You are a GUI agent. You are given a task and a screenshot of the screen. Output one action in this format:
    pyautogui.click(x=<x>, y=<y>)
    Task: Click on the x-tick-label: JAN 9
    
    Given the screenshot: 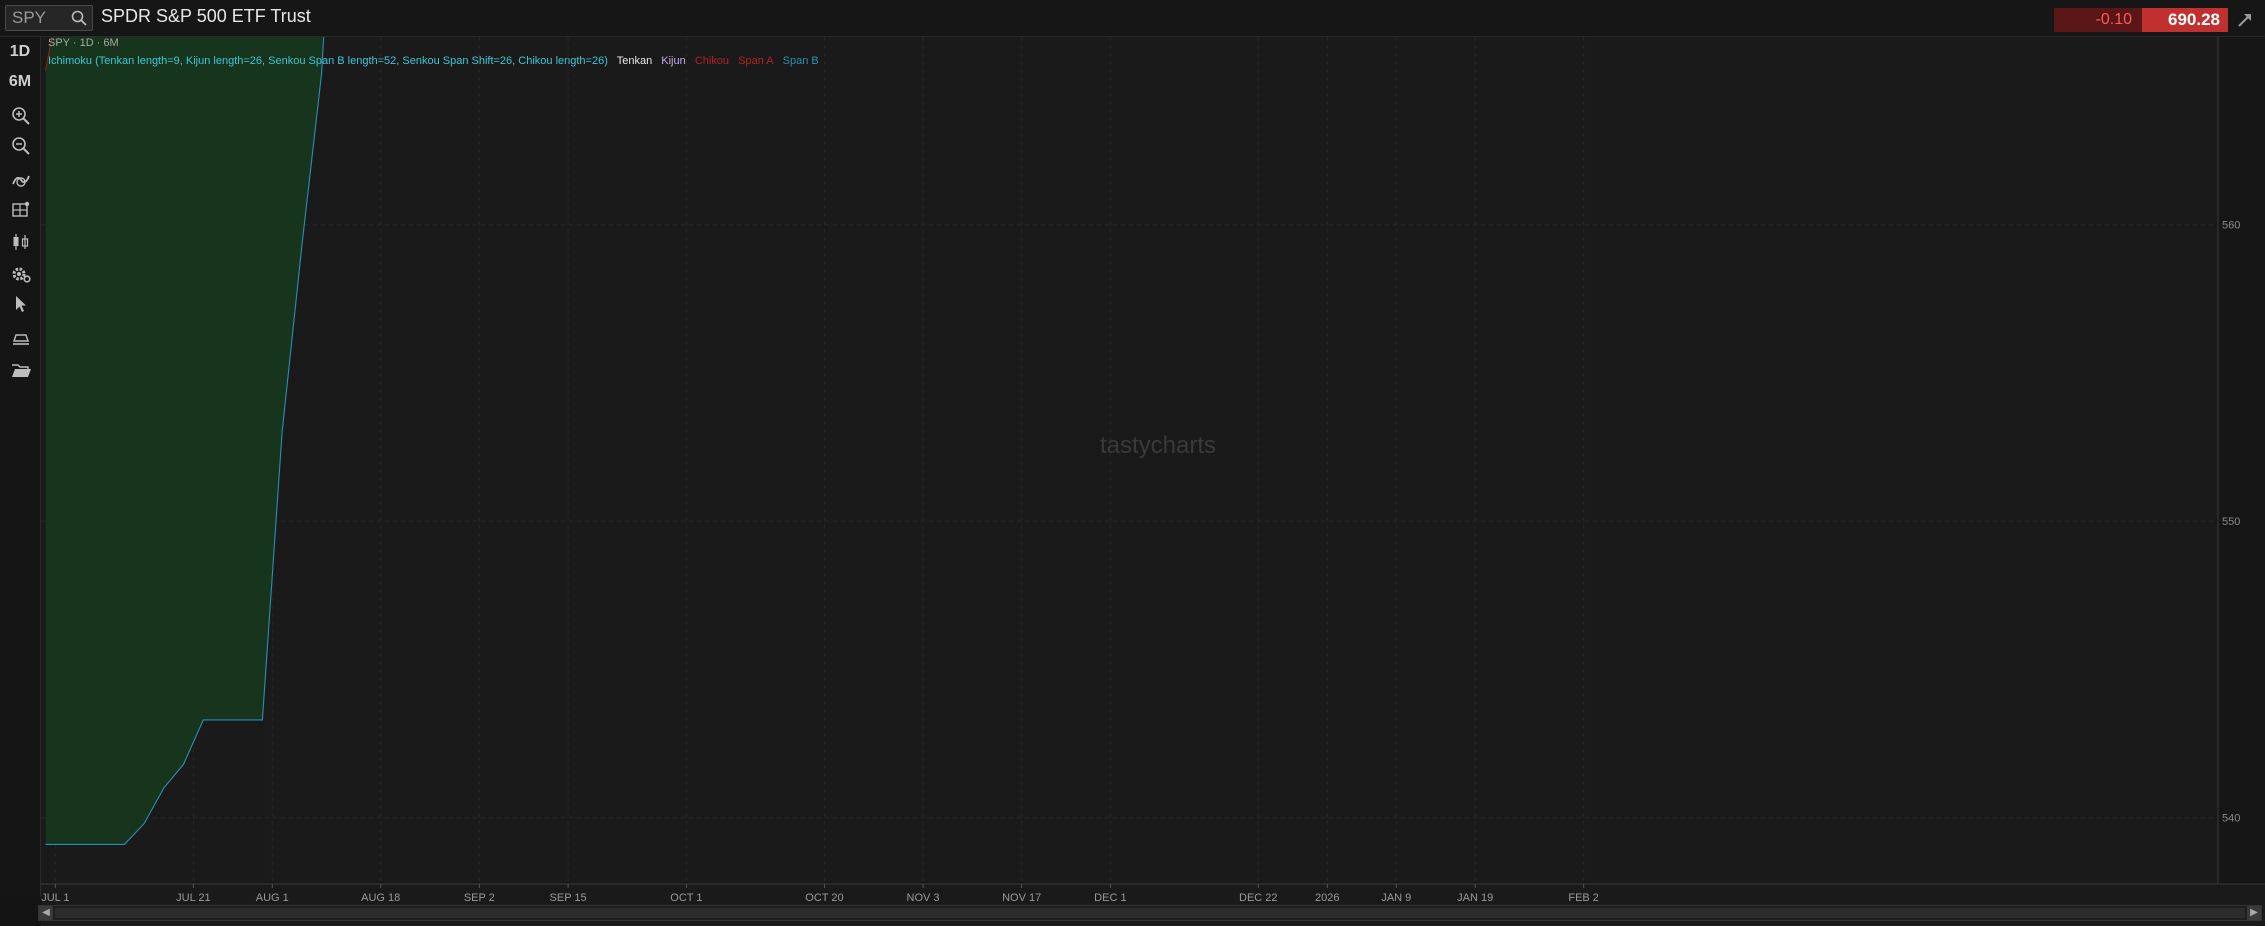 What is the action you would take?
    pyautogui.click(x=1396, y=898)
    